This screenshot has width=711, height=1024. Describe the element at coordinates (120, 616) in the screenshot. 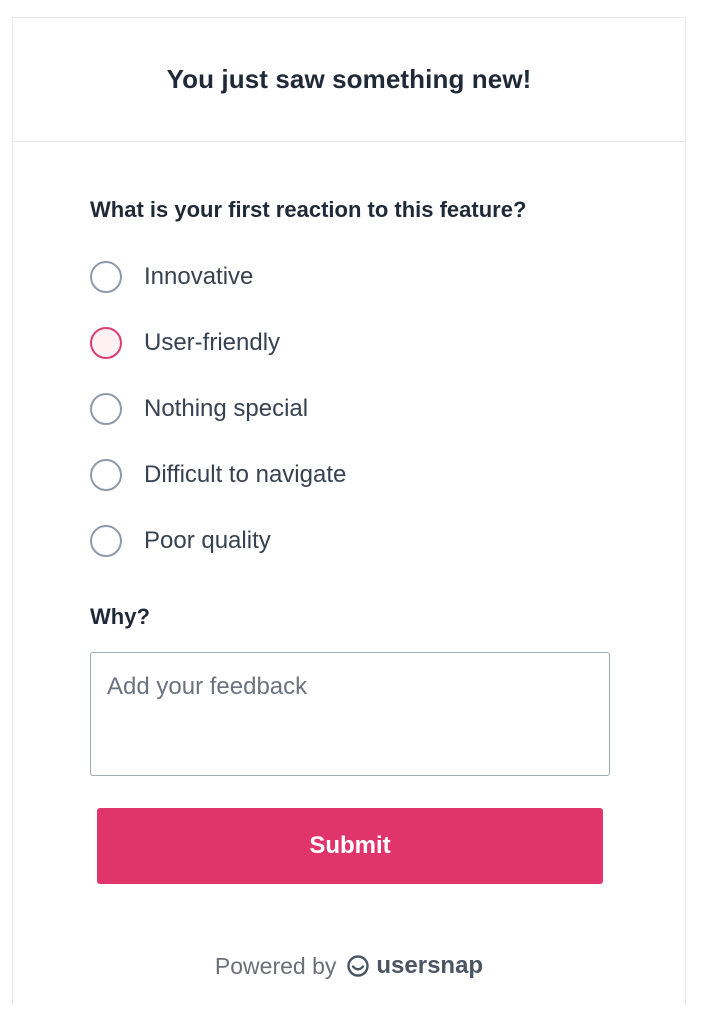

I see `why-label: Why?` at that location.